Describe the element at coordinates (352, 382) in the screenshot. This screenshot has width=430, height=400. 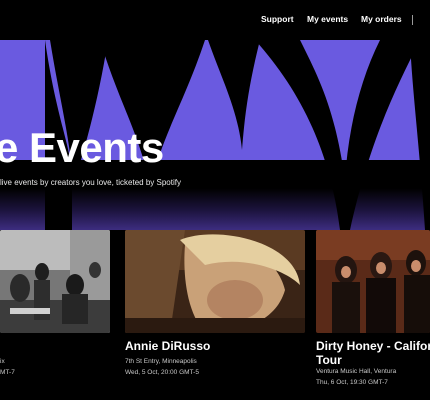
I see `event-date: Thu, 6 Oct, 19:30 GMT-7` at that location.